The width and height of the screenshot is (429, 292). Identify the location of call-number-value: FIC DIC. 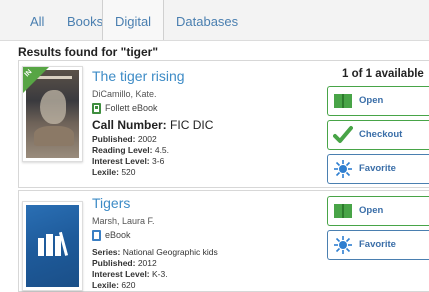
(192, 125).